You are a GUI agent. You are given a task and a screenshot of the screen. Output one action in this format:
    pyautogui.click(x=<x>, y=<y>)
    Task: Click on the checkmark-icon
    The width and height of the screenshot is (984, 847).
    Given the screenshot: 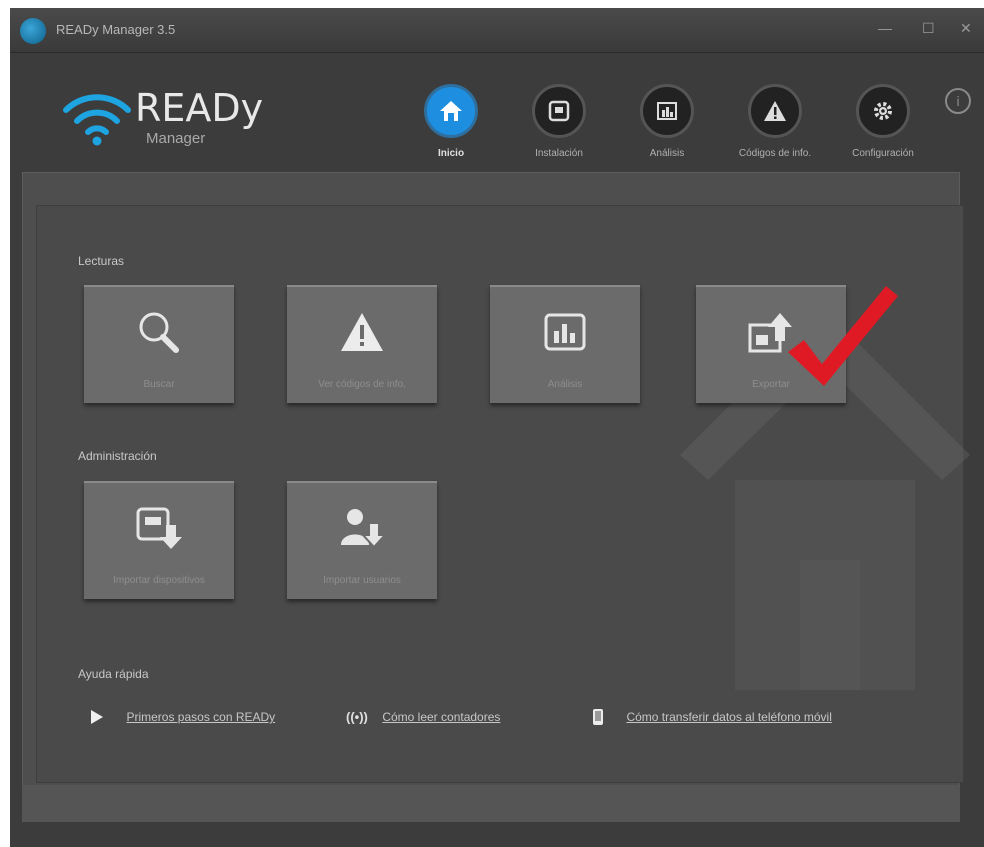 What is the action you would take?
    pyautogui.click(x=843, y=336)
    